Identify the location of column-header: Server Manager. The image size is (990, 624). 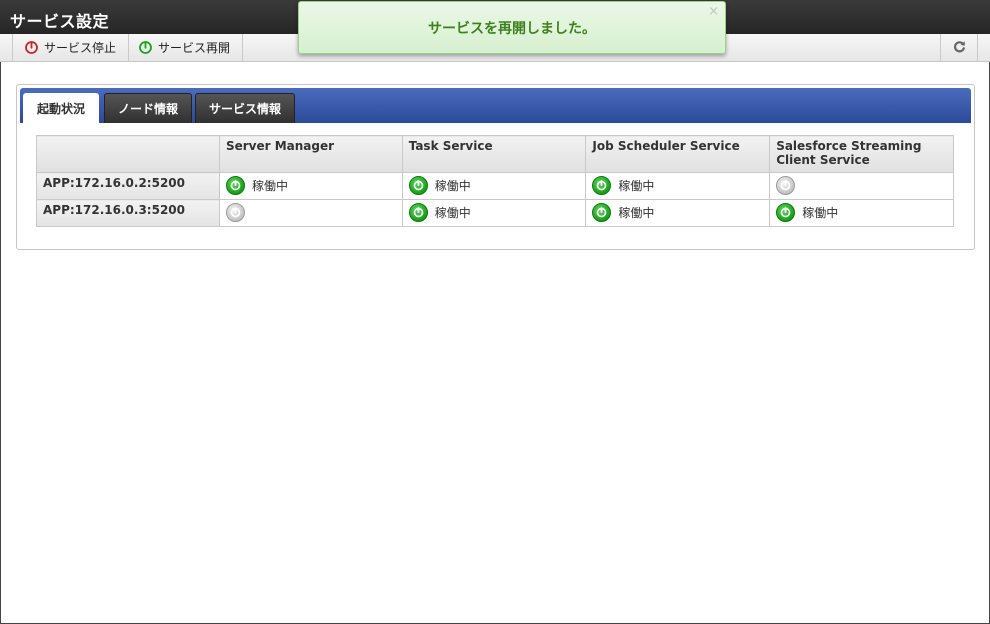
(310, 154).